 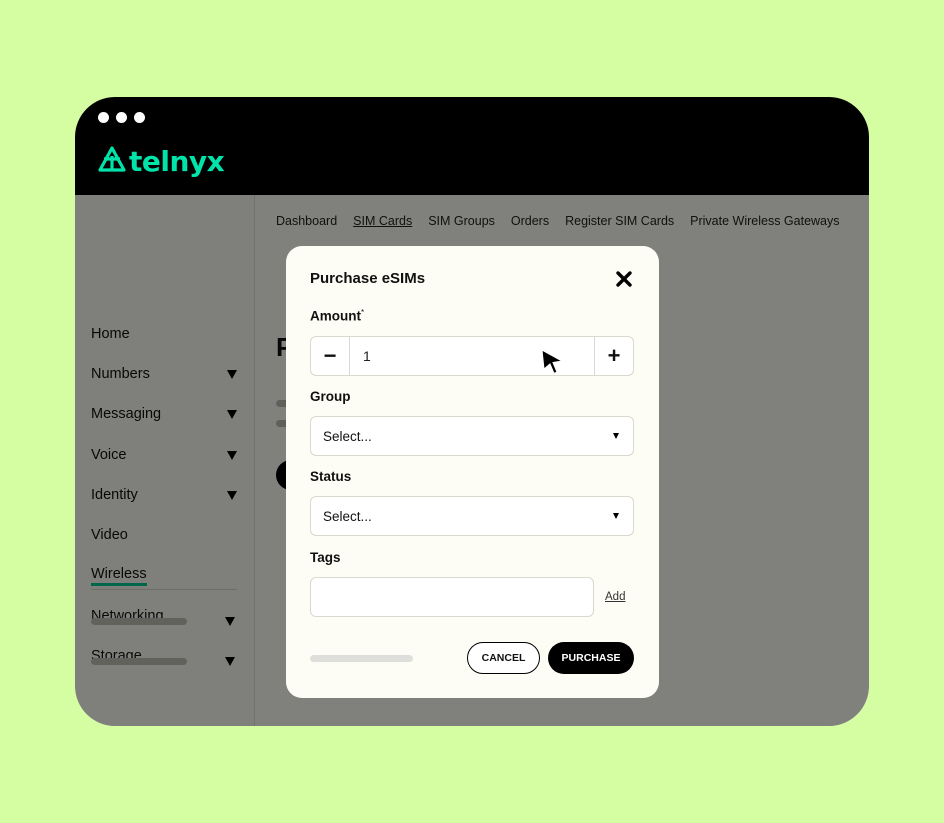 I want to click on group-label: Group, so click(x=330, y=396).